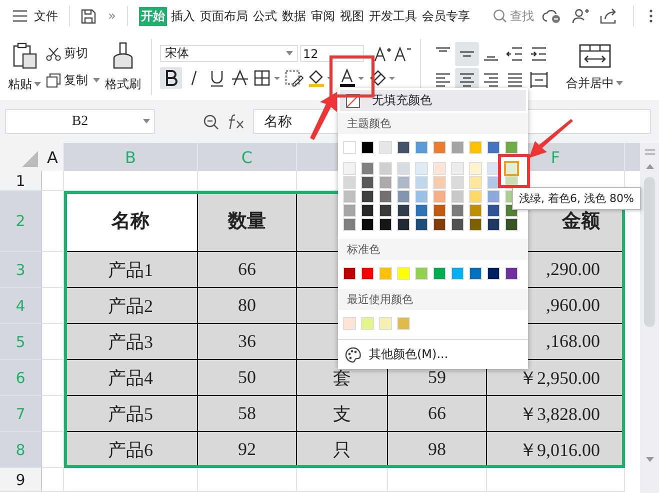 This screenshot has width=659, height=493. What do you see at coordinates (293, 16) in the screenshot?
I see `ribbon-tab: 数据` at bounding box center [293, 16].